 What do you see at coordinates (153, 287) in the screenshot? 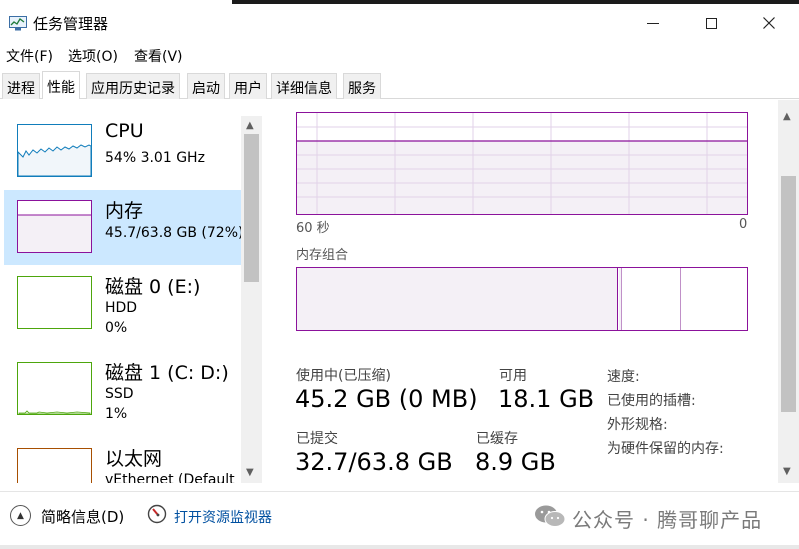
I see `resource-title: 磁盘 0 (E:)` at bounding box center [153, 287].